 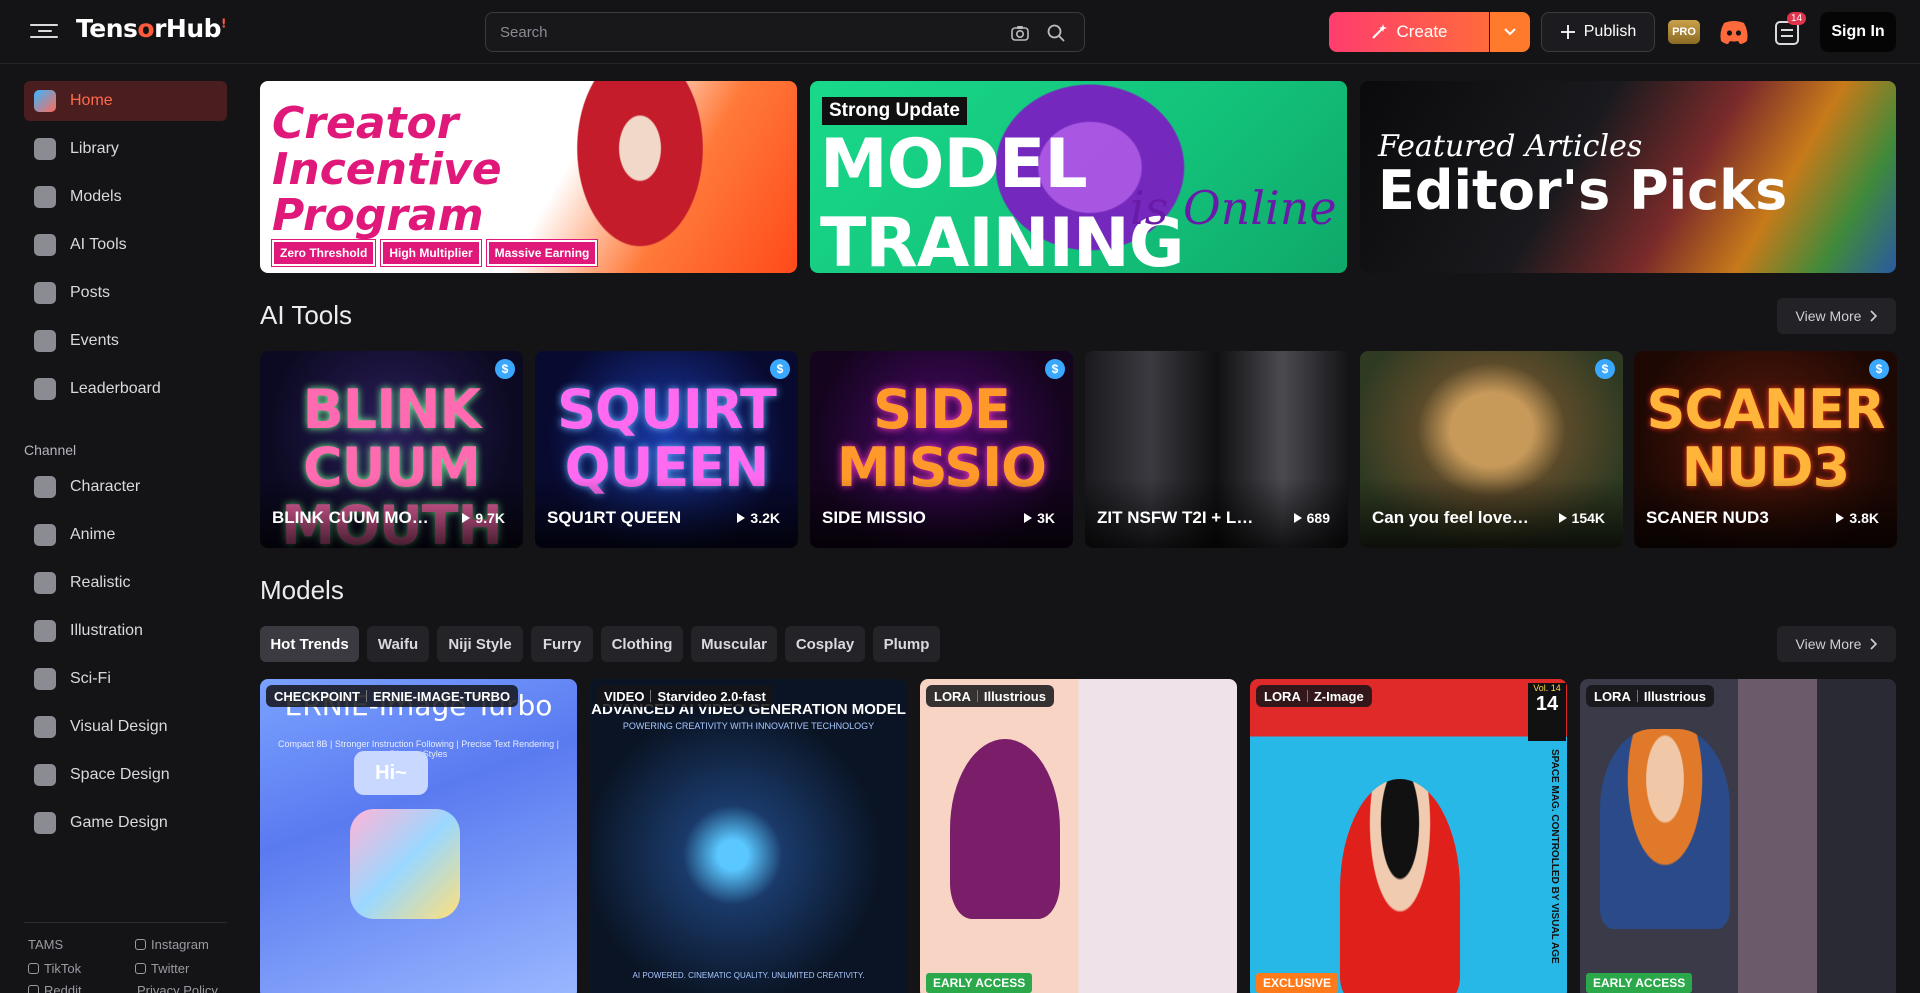 I want to click on model-base: Illustrious, so click(x=1014, y=696).